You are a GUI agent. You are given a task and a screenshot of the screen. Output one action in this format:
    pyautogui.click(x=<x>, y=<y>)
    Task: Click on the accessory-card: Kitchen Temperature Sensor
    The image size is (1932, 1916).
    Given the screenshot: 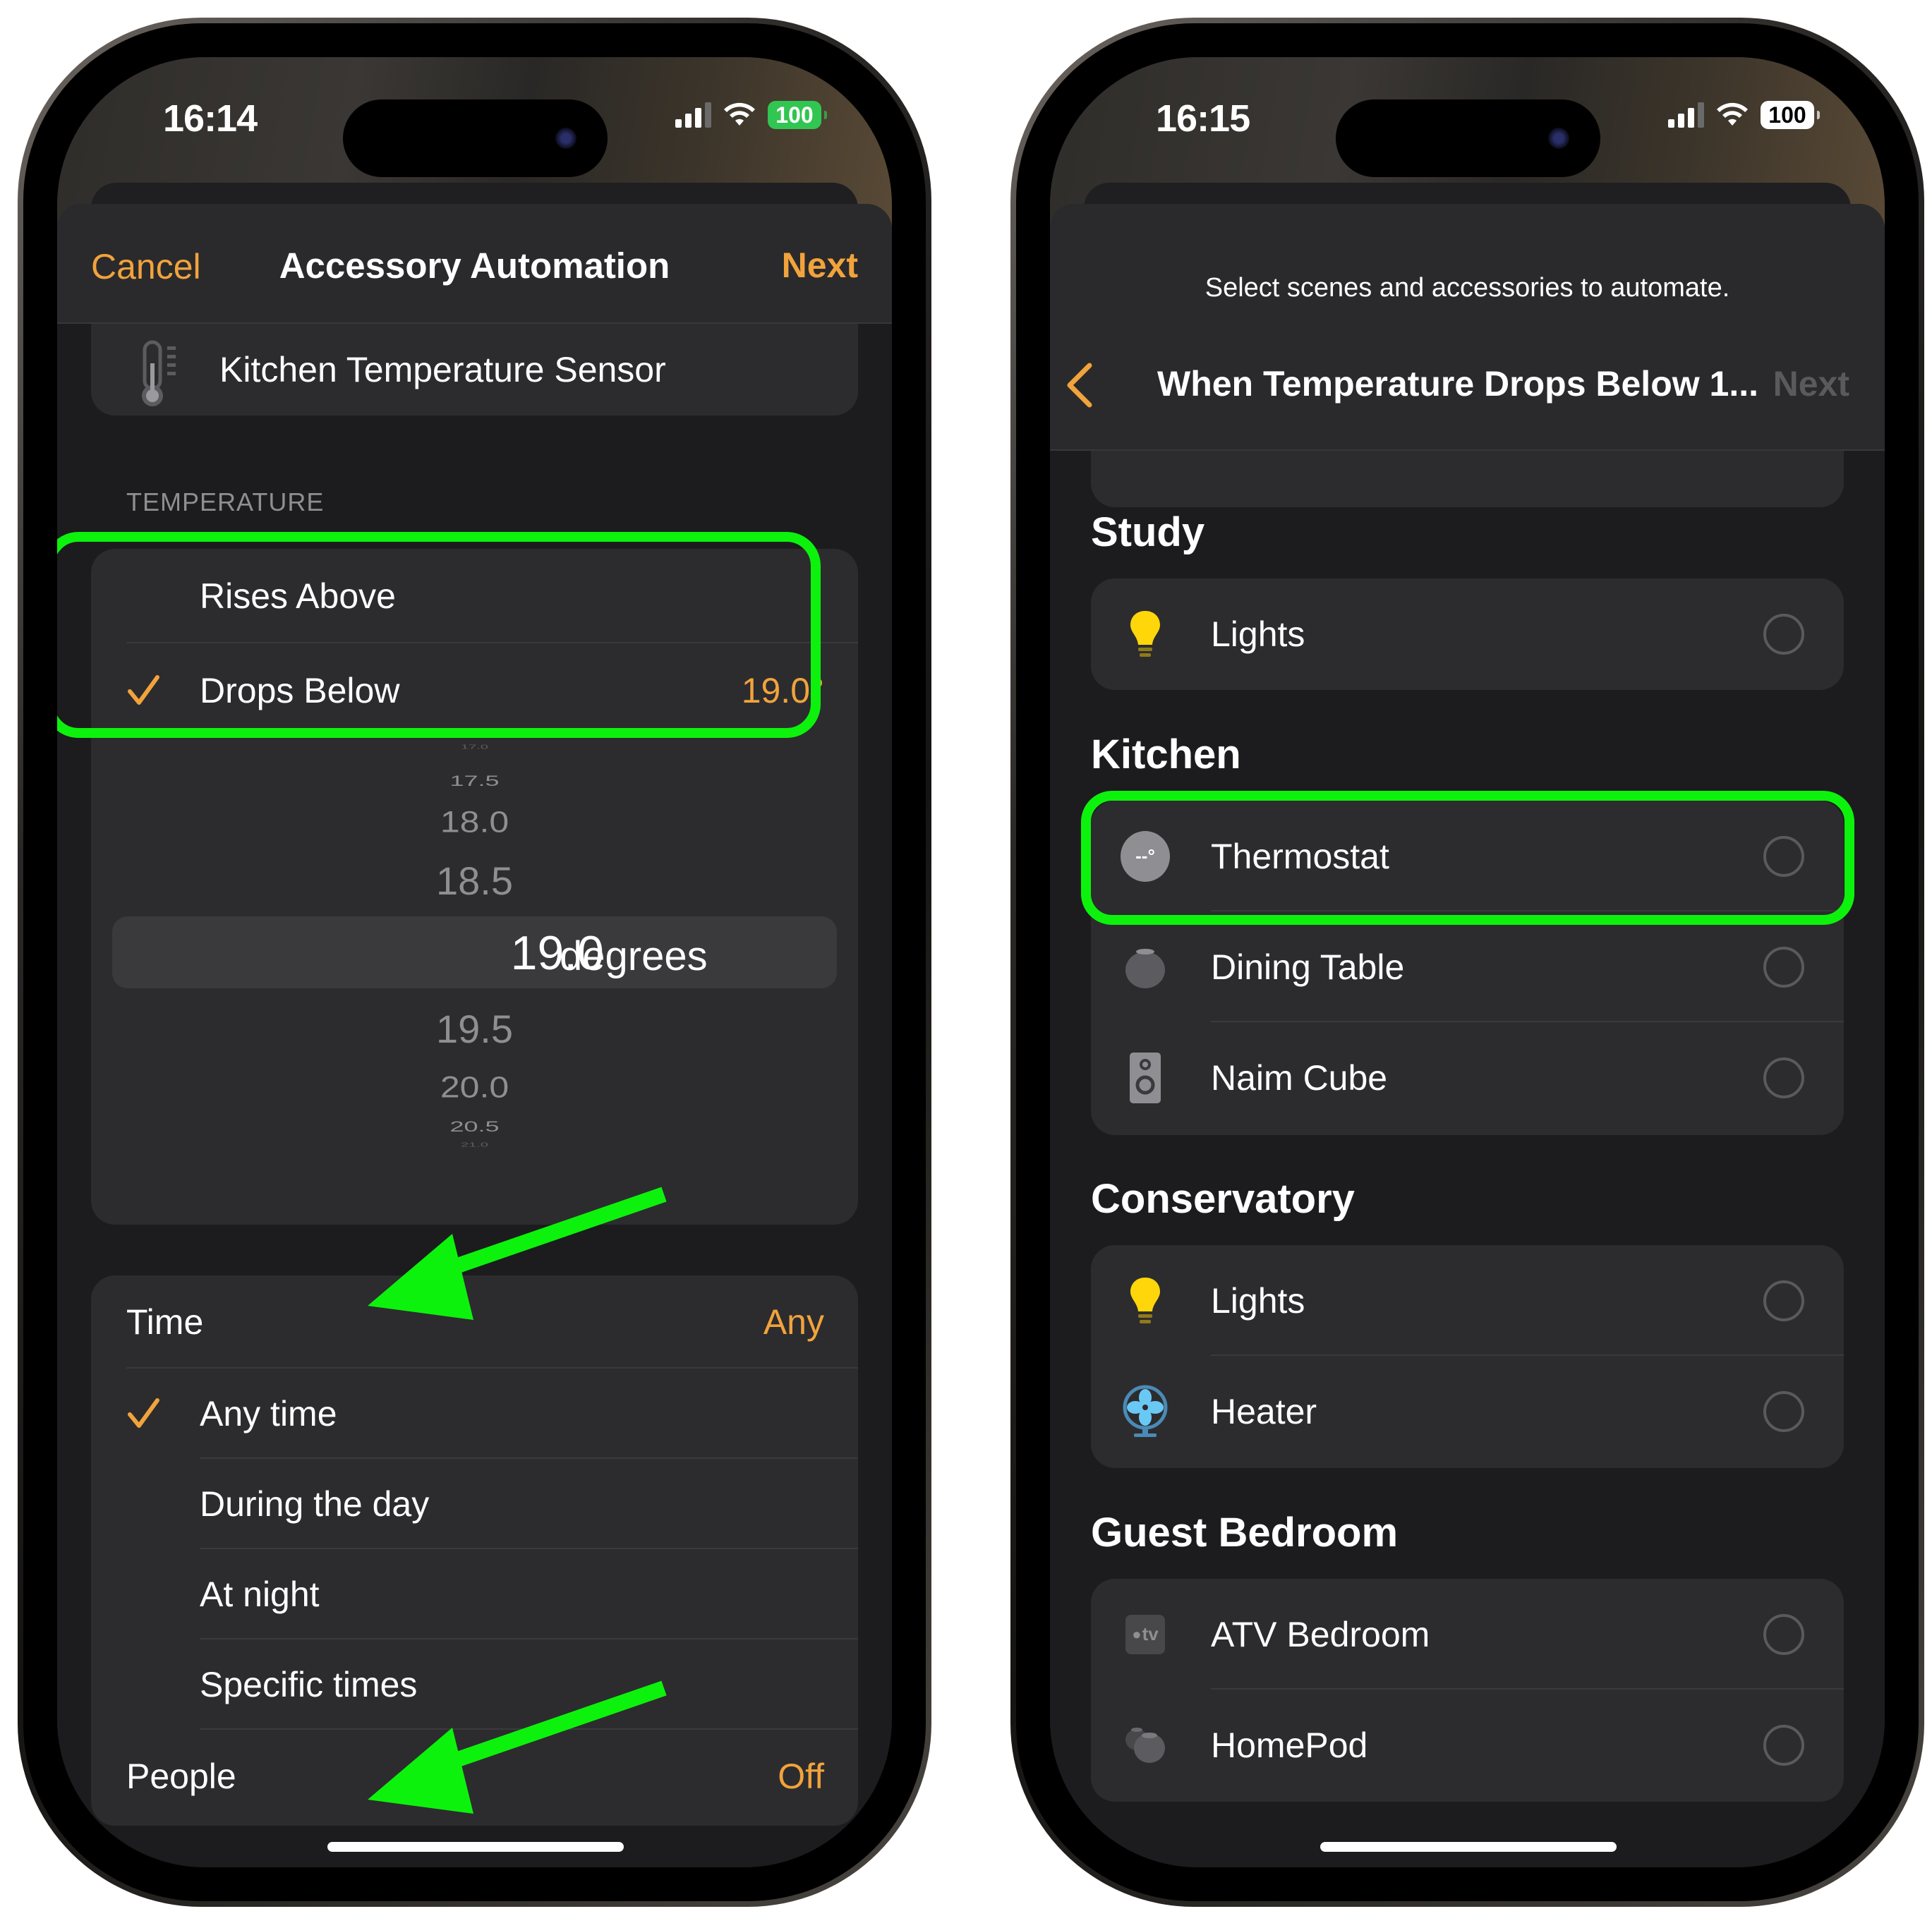 What is the action you would take?
    pyautogui.click(x=474, y=370)
    